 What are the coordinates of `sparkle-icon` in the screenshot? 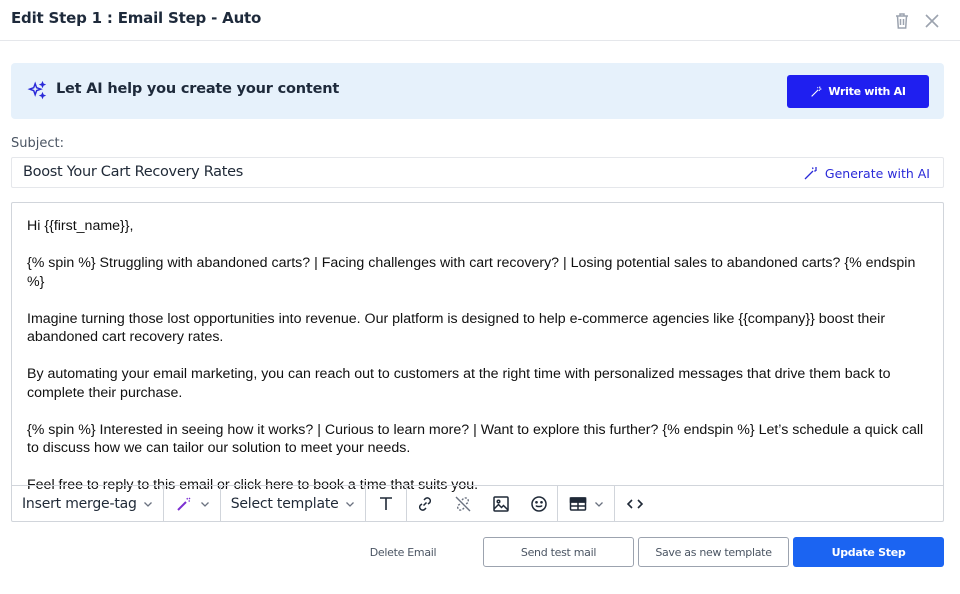 It's located at (37, 90).